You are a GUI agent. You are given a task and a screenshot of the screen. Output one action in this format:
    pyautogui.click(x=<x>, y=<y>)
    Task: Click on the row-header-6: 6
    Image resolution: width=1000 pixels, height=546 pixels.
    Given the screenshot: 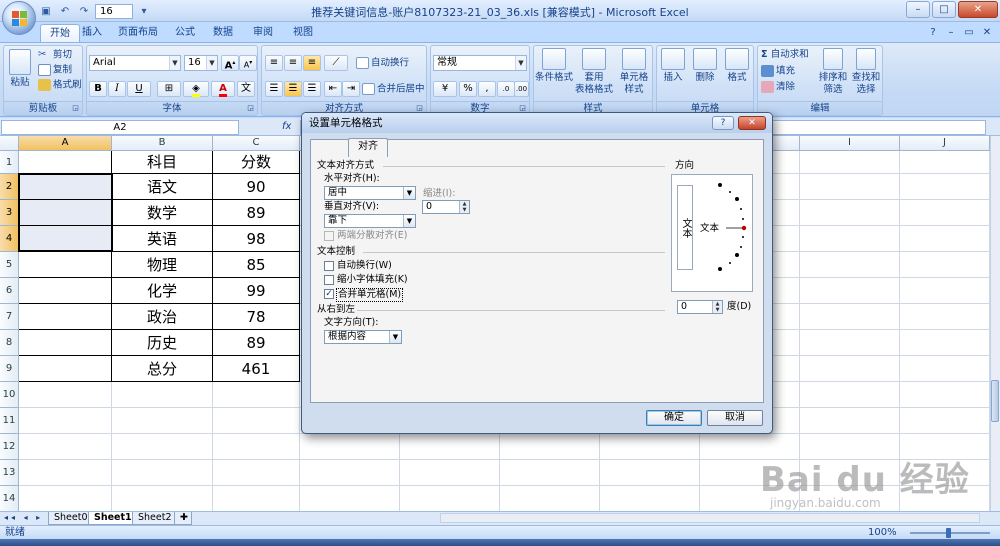 What is the action you would take?
    pyautogui.click(x=9, y=291)
    